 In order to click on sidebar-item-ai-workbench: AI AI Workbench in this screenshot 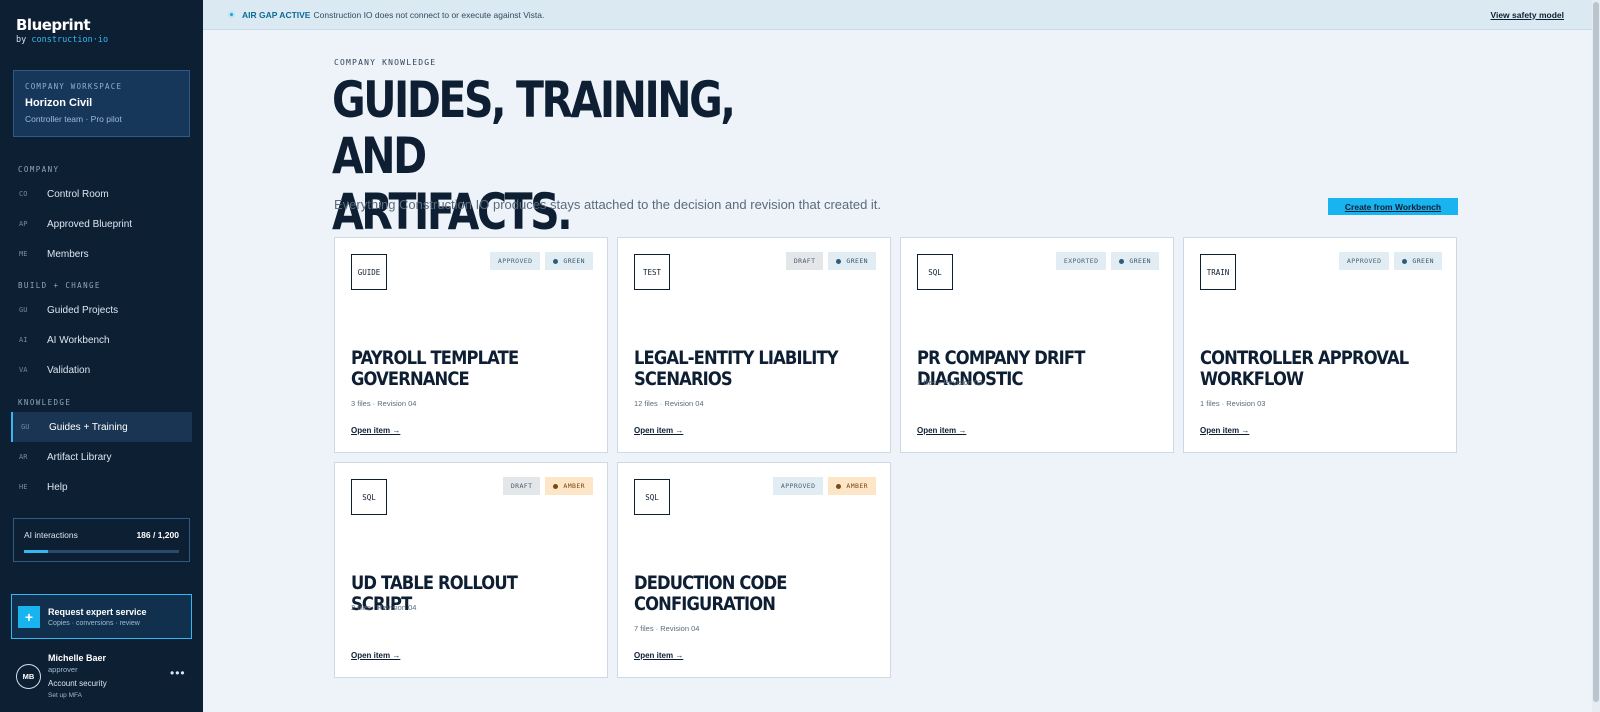, I will do `click(101, 340)`.